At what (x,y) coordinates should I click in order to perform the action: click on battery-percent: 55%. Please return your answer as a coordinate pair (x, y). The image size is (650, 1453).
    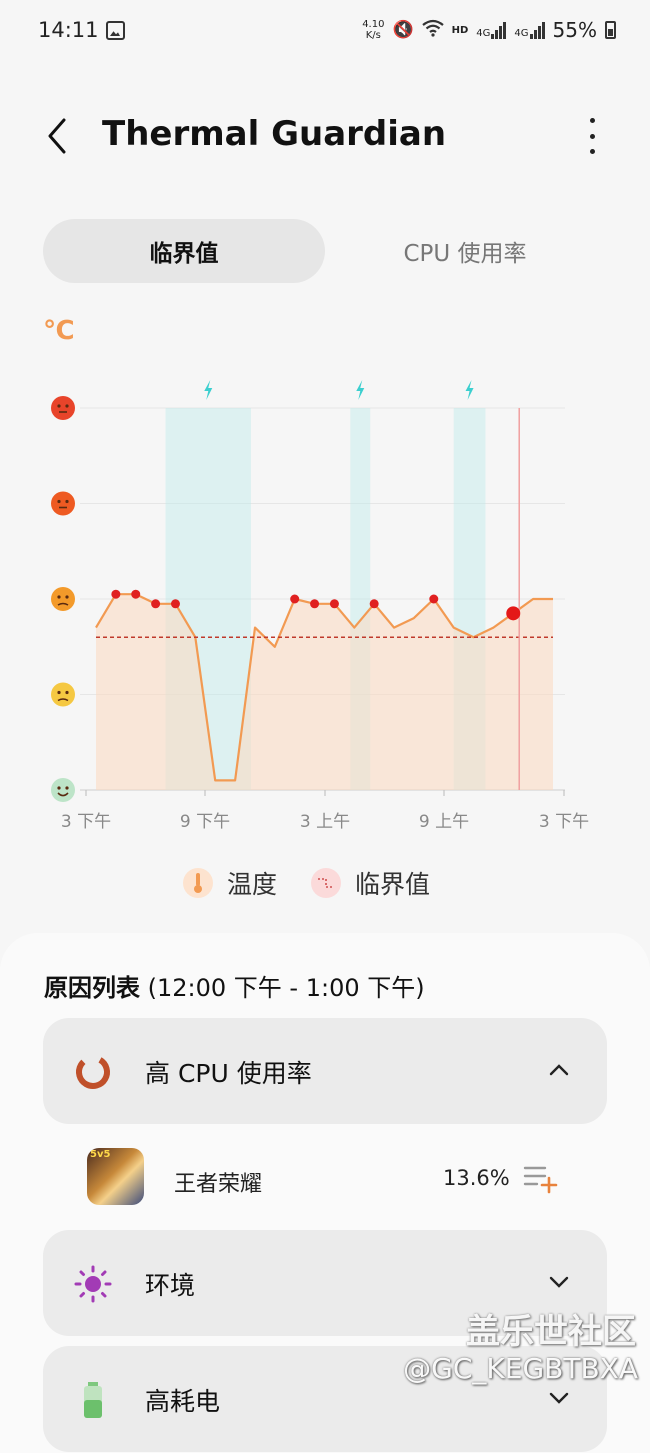
    Looking at the image, I should click on (574, 30).